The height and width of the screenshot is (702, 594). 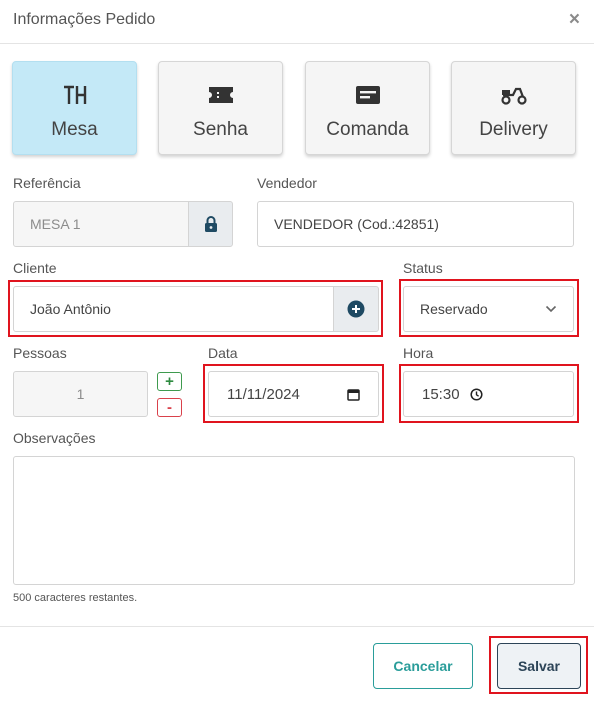 I want to click on status-value: Reservado, so click(x=454, y=309).